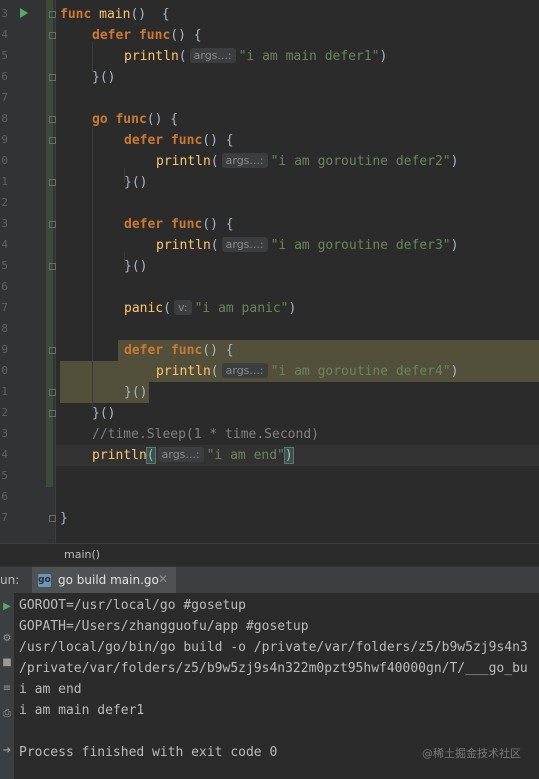 Image resolution: width=539 pixels, height=779 pixels. Describe the element at coordinates (307, 245) in the screenshot. I see `code-line: println(args...: "i am goroutine defer3")` at that location.